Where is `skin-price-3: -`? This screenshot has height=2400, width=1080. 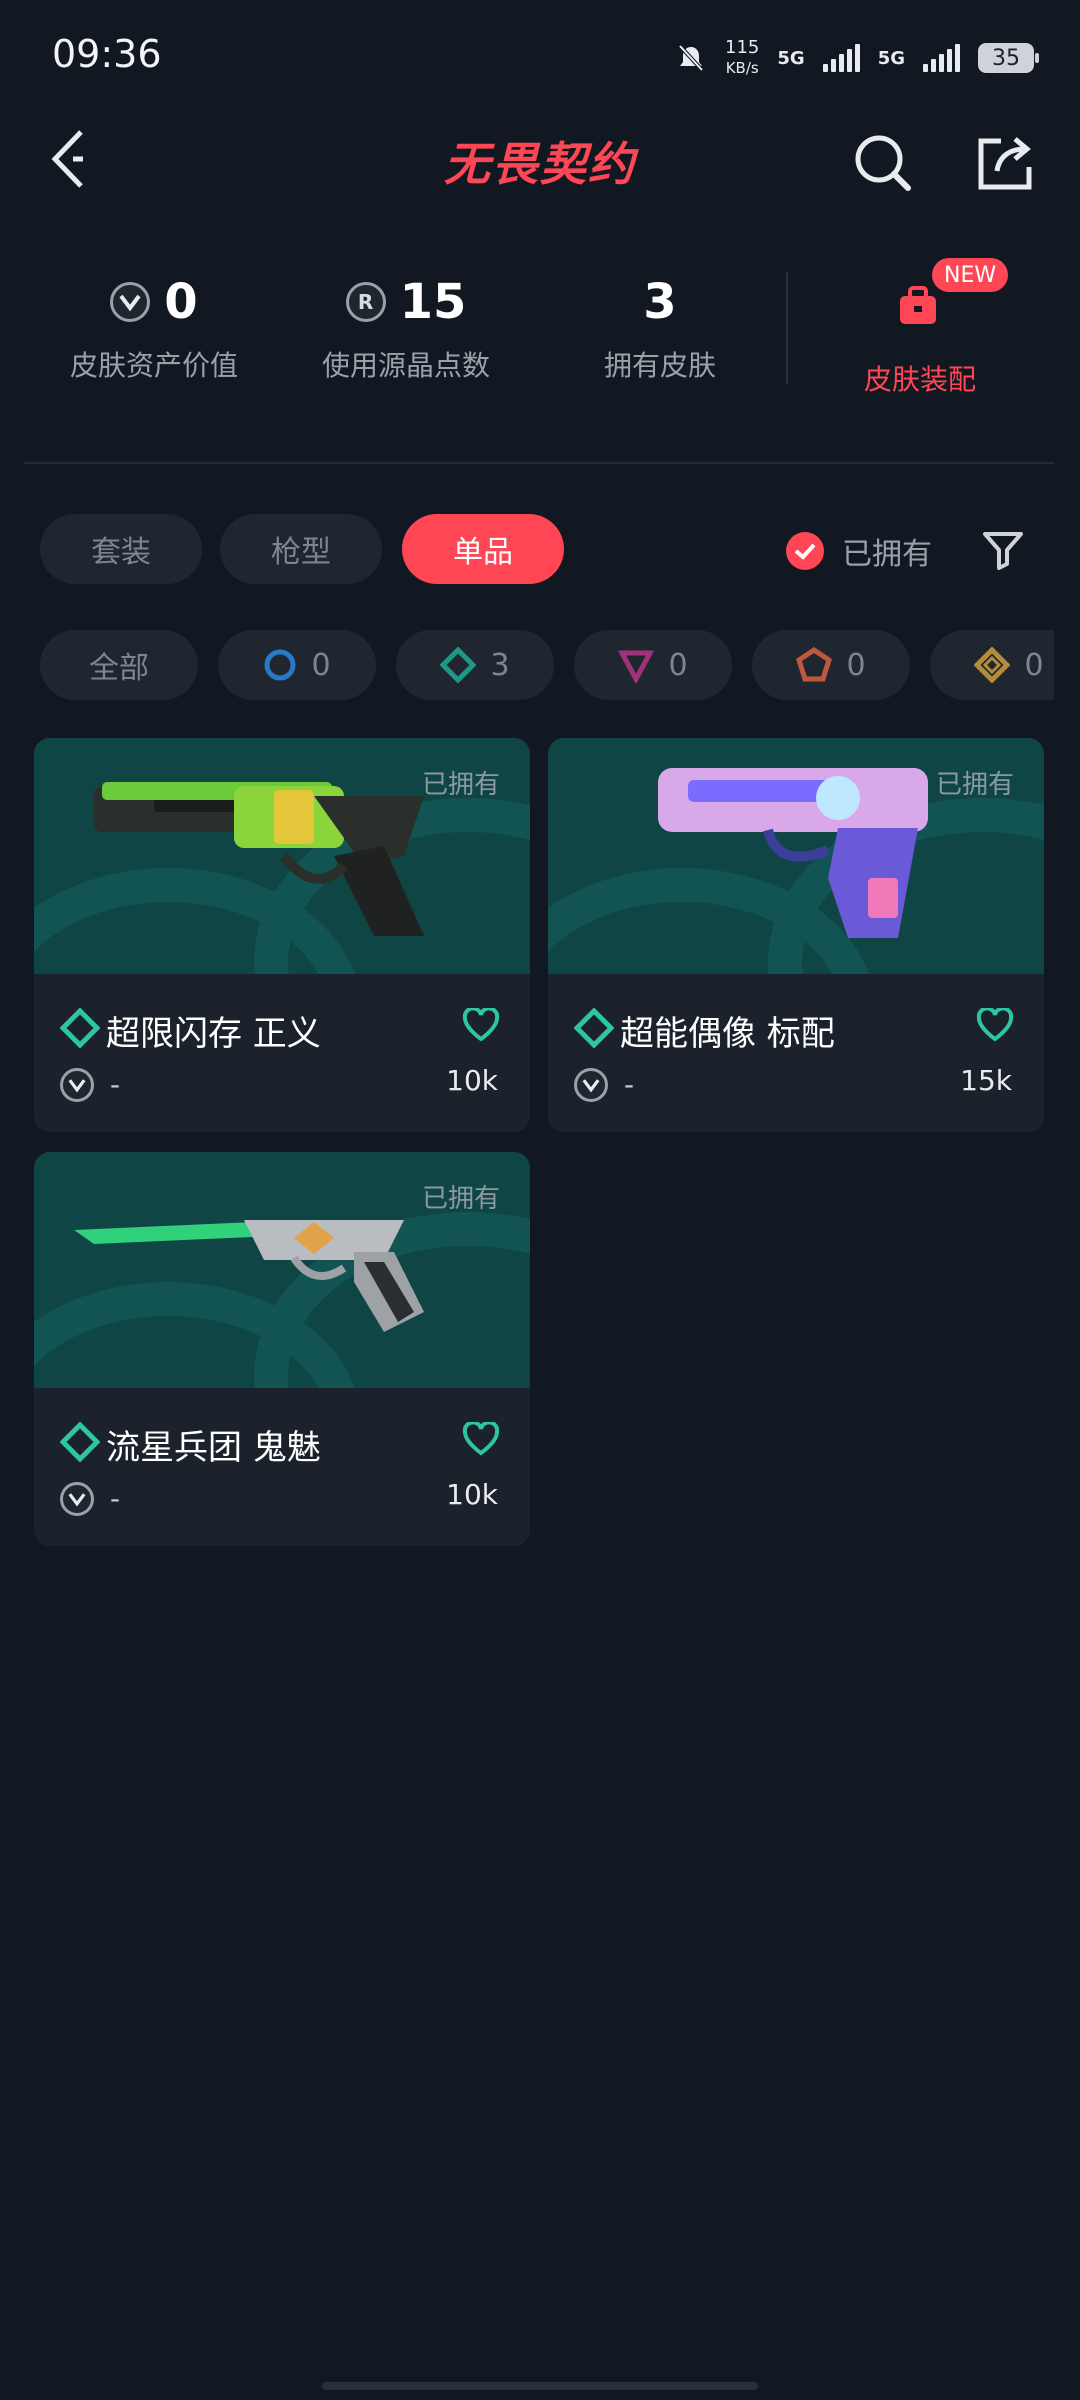 skin-price-3: - is located at coordinates (115, 1498).